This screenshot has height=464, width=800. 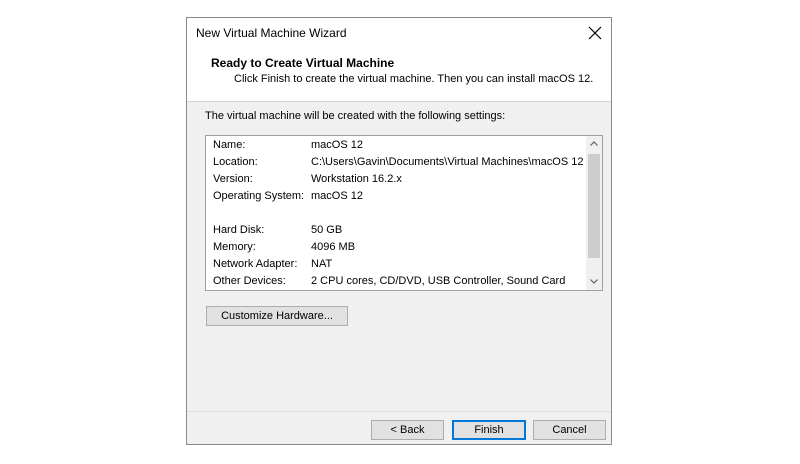 I want to click on cancel-button: Cancel, so click(x=569, y=430).